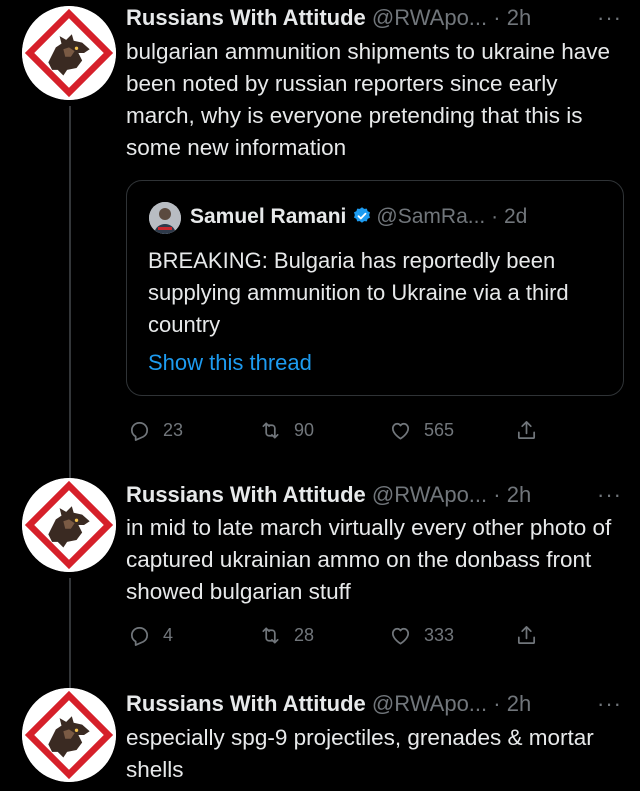 This screenshot has width=640, height=791. What do you see at coordinates (286, 430) in the screenshot?
I see `retweet-button: 90` at bounding box center [286, 430].